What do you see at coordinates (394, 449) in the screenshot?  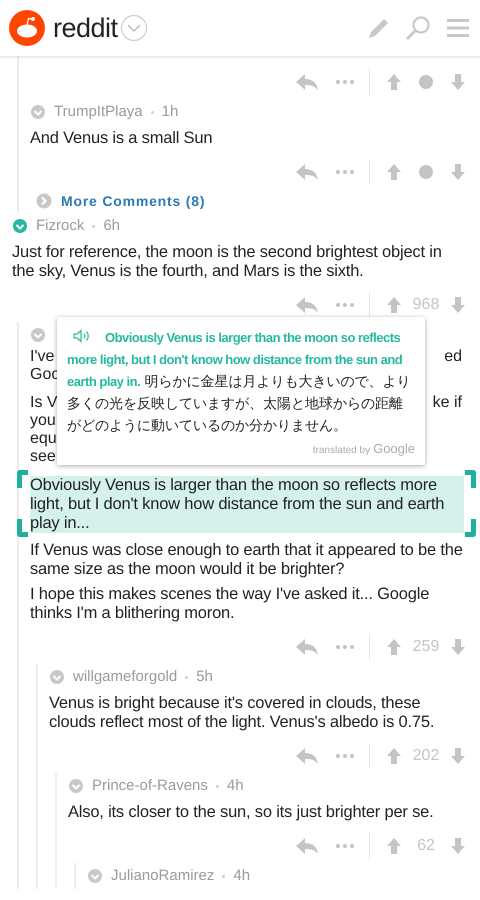 I see `credit-brand: Google` at bounding box center [394, 449].